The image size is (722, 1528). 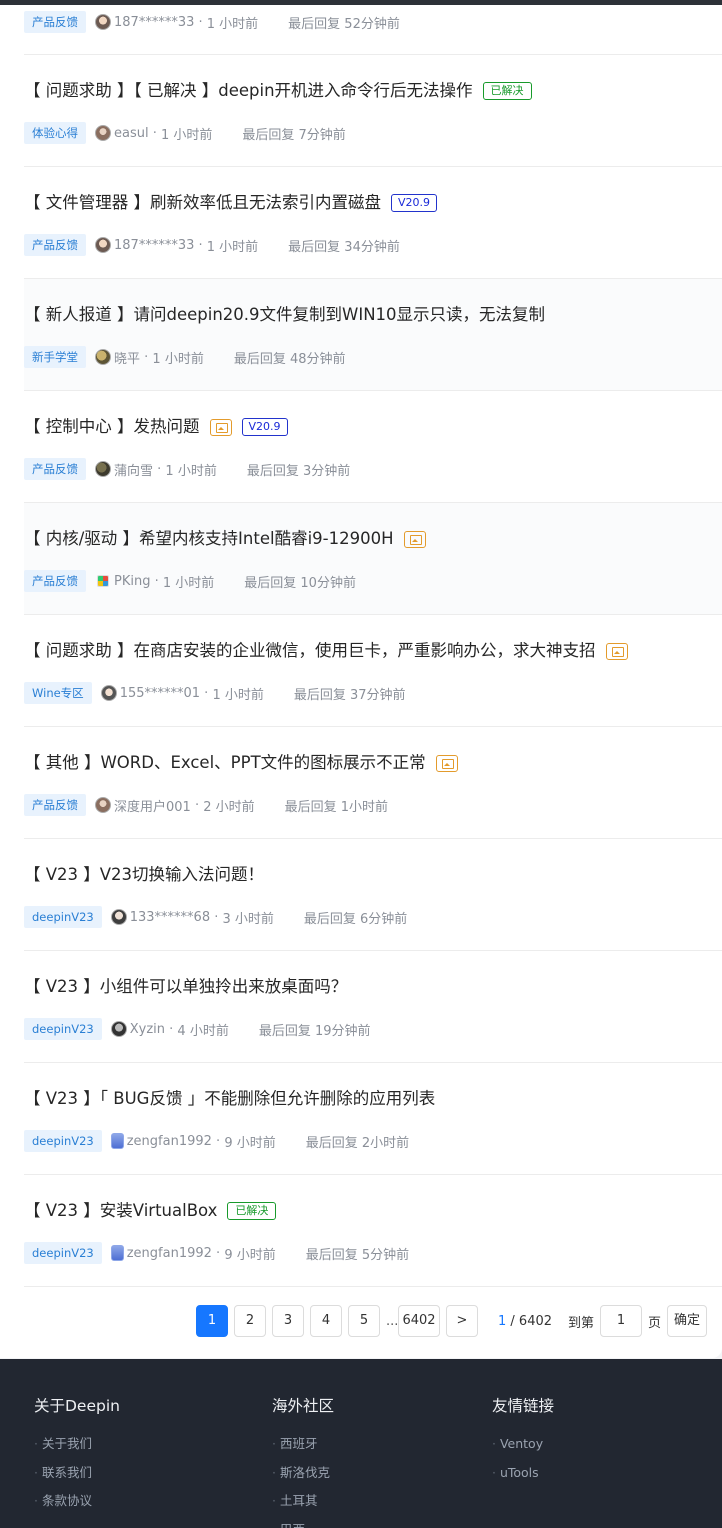 What do you see at coordinates (326, 1321) in the screenshot?
I see `page-button-4: 4` at bounding box center [326, 1321].